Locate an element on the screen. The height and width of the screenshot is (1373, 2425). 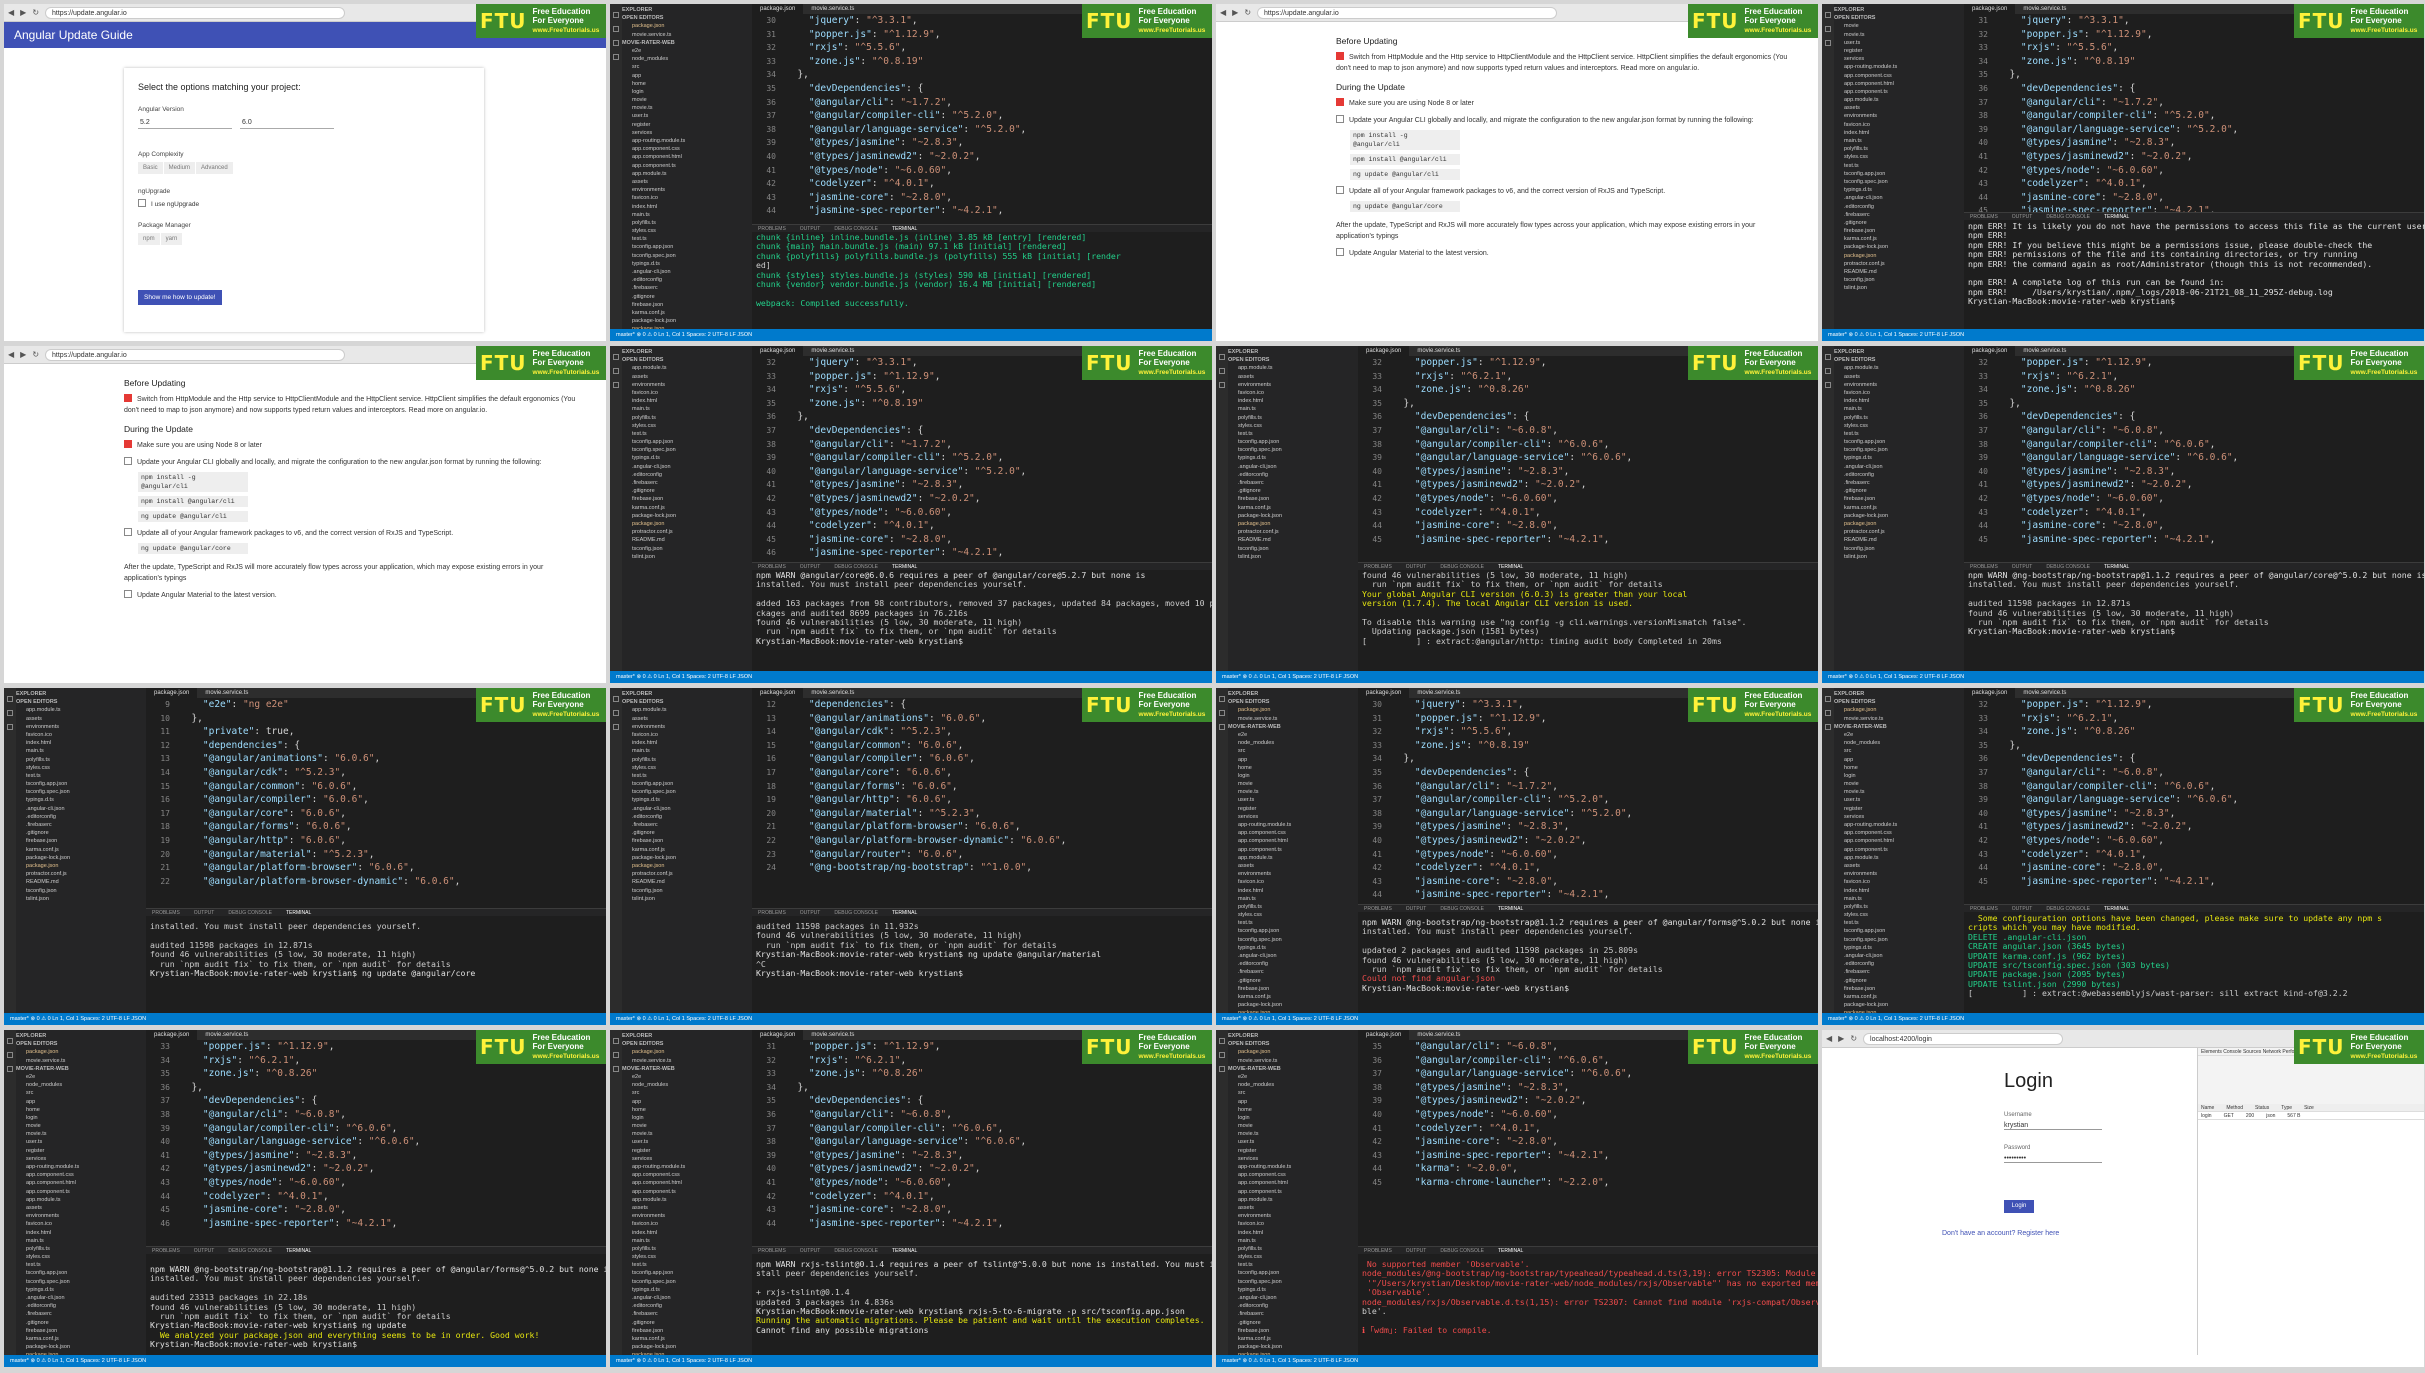
to-version-select: 6.0 is located at coordinates (287, 123).